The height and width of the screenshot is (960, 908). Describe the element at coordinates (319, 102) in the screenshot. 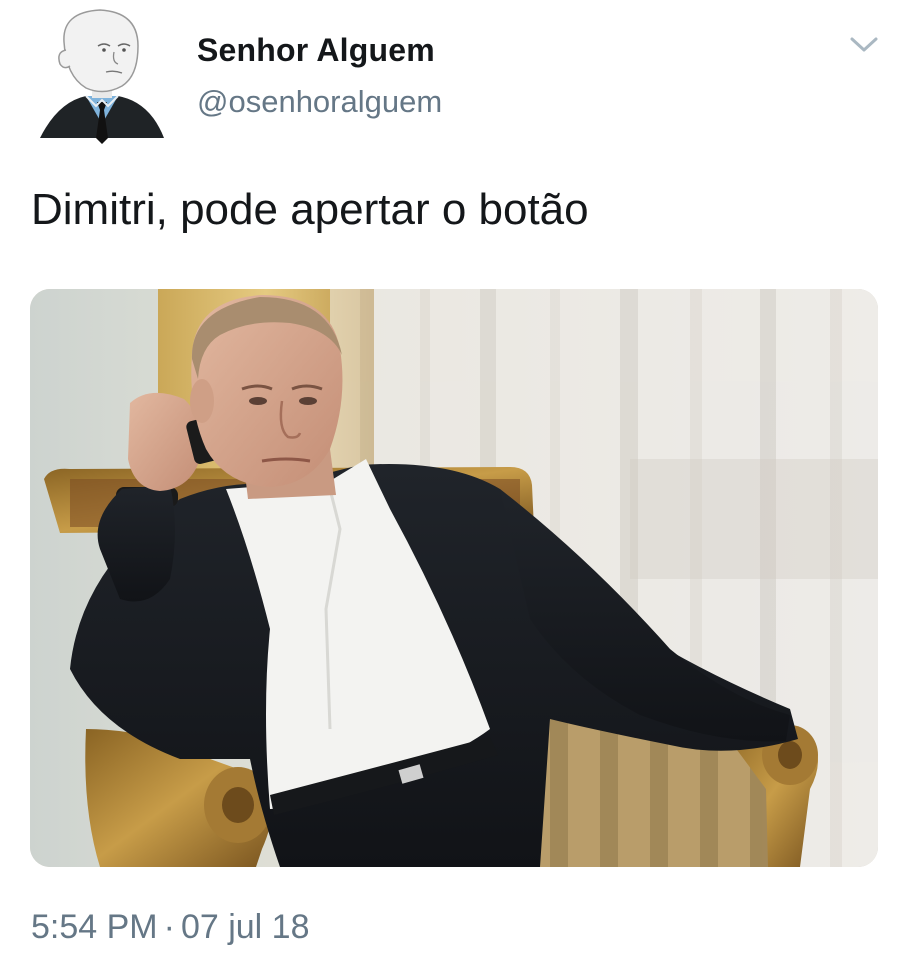

I see `author-handle: @osenhoralguem` at that location.